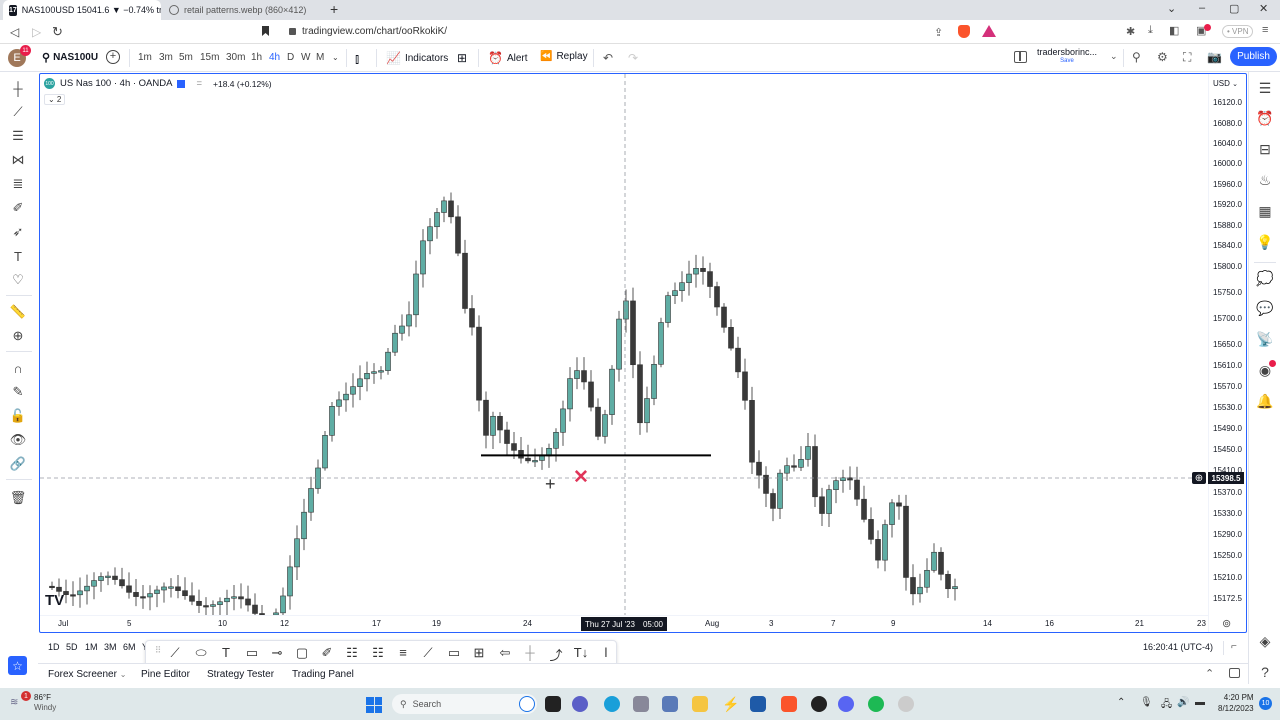  What do you see at coordinates (290, 57) in the screenshot?
I see `timeframe-D: D` at bounding box center [290, 57].